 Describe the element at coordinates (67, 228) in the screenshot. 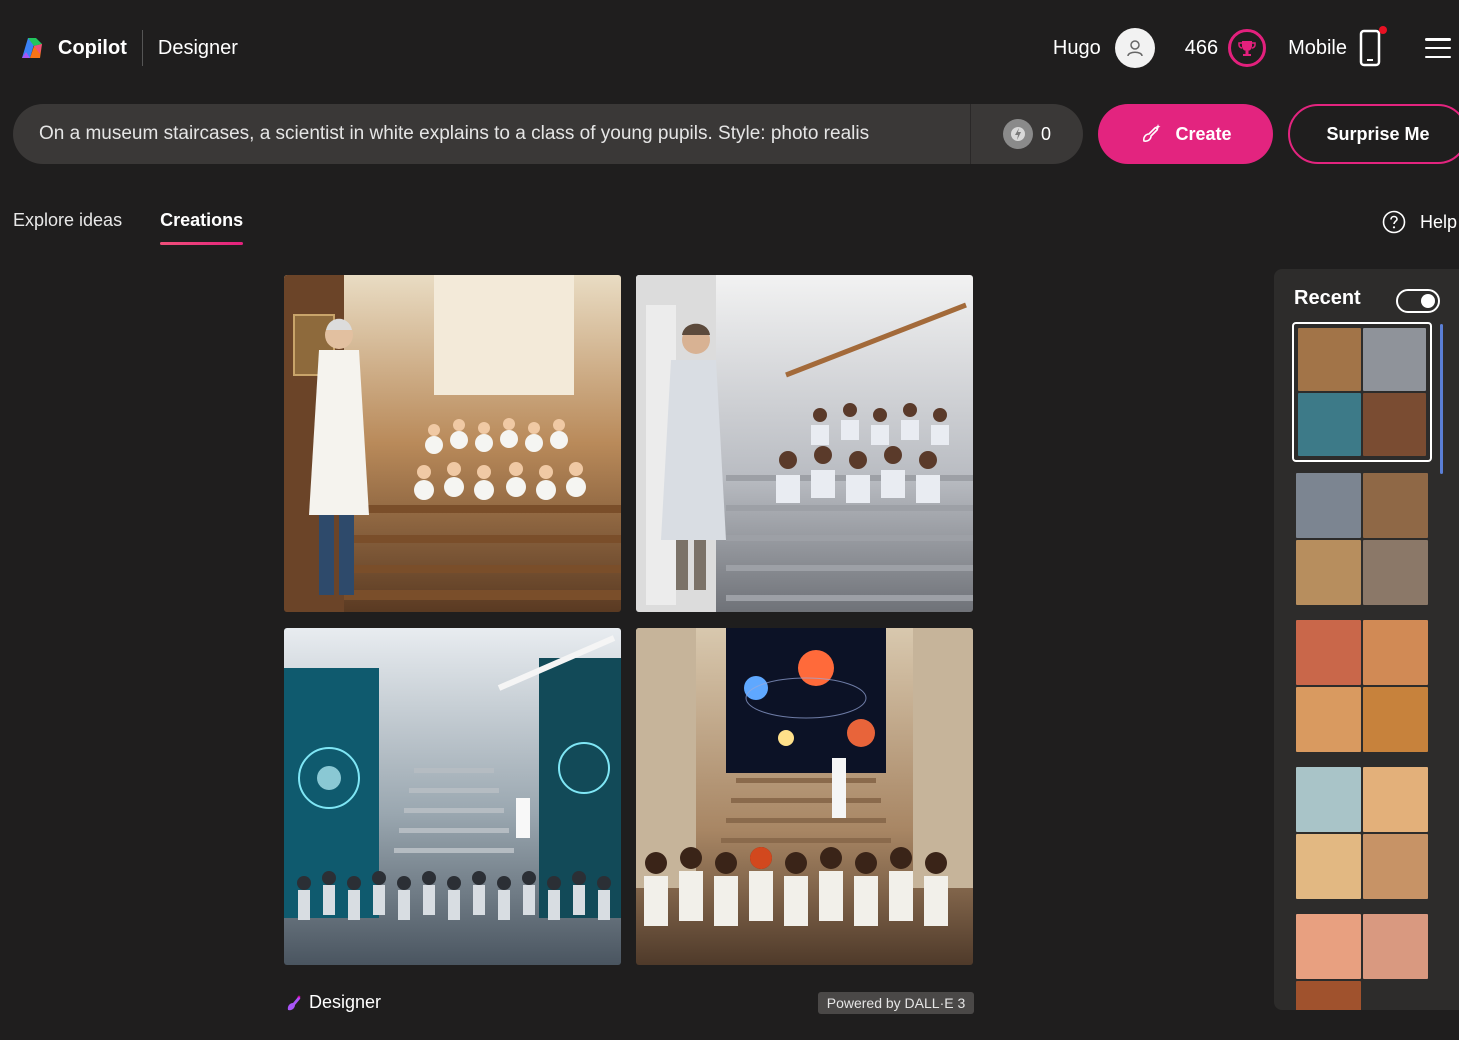

I see `tab-explore-ideas: Explore ideas` at that location.